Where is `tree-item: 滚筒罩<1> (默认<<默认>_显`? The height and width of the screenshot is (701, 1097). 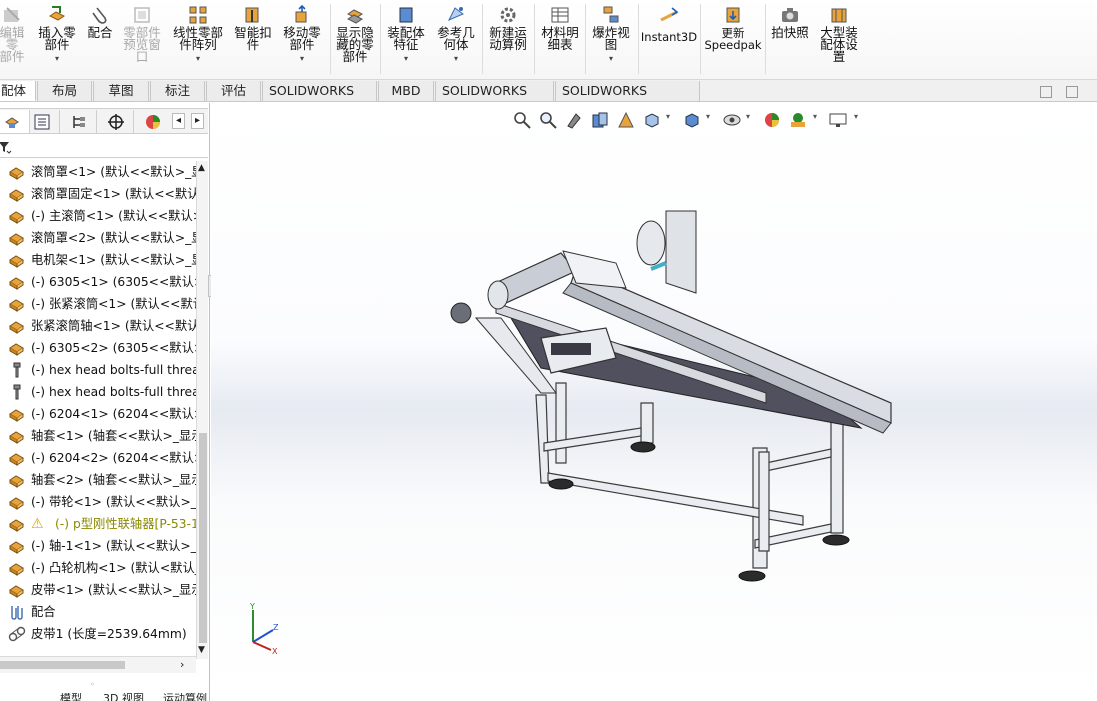
tree-item: 滚筒罩<1> (默认<<默认>_显 is located at coordinates (98, 172).